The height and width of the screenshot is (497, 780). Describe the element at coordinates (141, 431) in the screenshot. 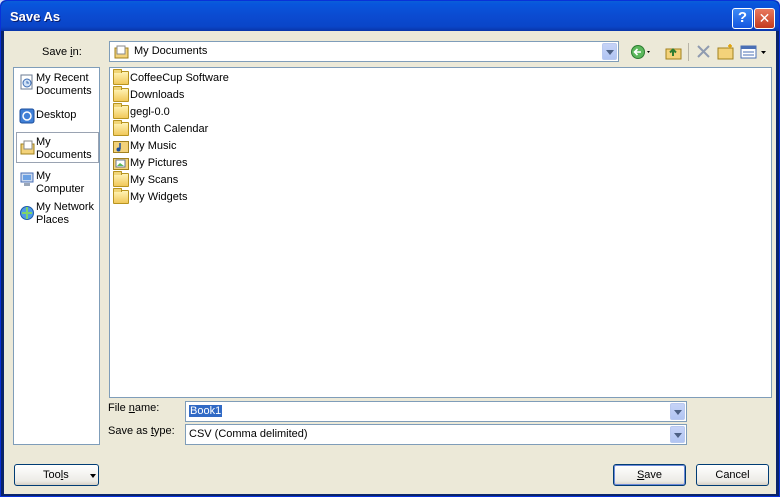

I see `save-as-type-label: Save as type:` at that location.